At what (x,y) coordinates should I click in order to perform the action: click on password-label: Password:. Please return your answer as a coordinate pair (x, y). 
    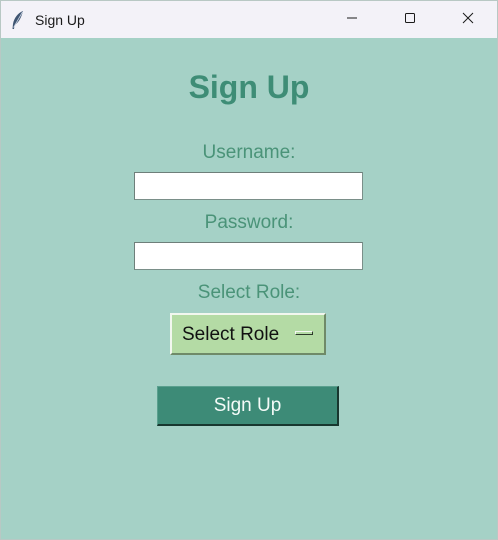
    Looking at the image, I should click on (249, 222).